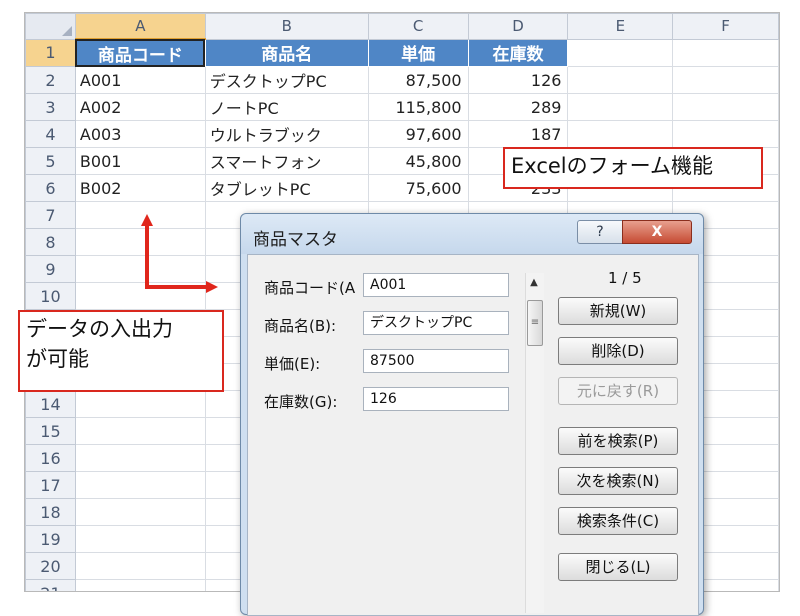 The width and height of the screenshot is (800, 616). I want to click on callout-form-feature: Excelのフォーム機能, so click(633, 168).